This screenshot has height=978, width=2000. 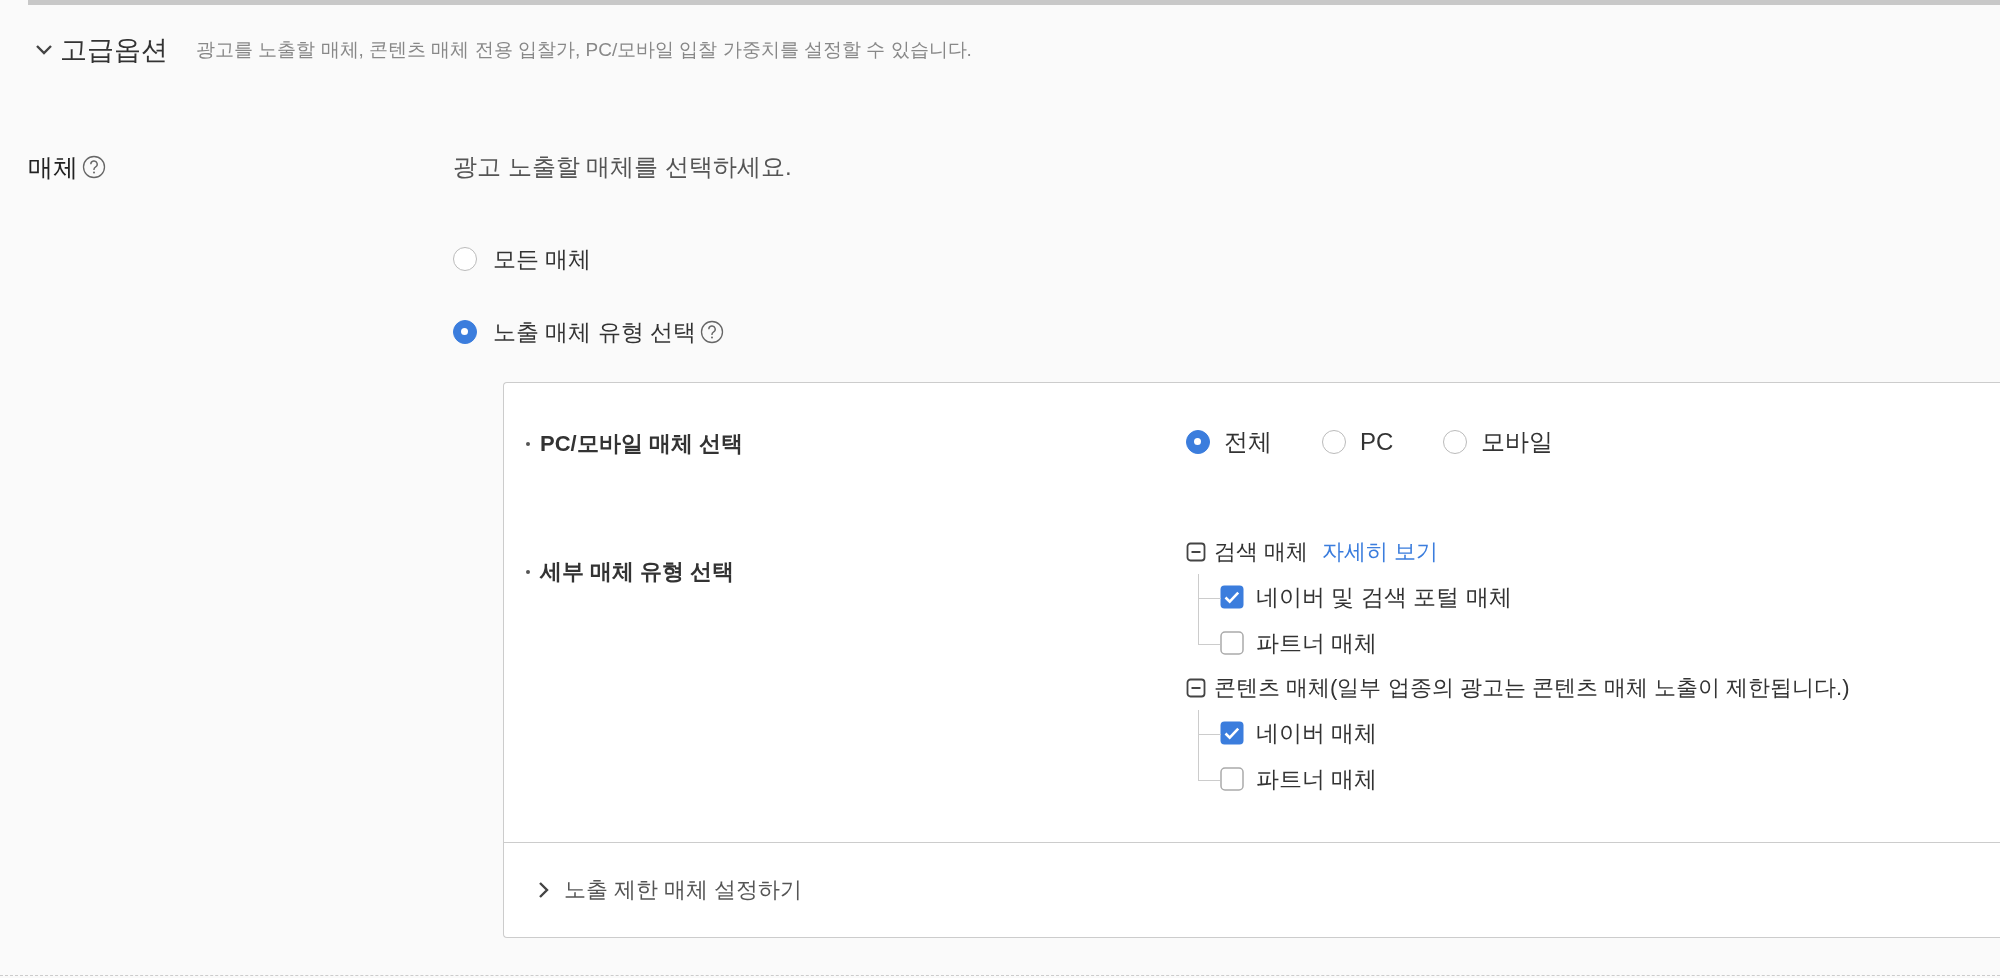 What do you see at coordinates (1248, 442) in the screenshot?
I see `radio-label: 전체` at bounding box center [1248, 442].